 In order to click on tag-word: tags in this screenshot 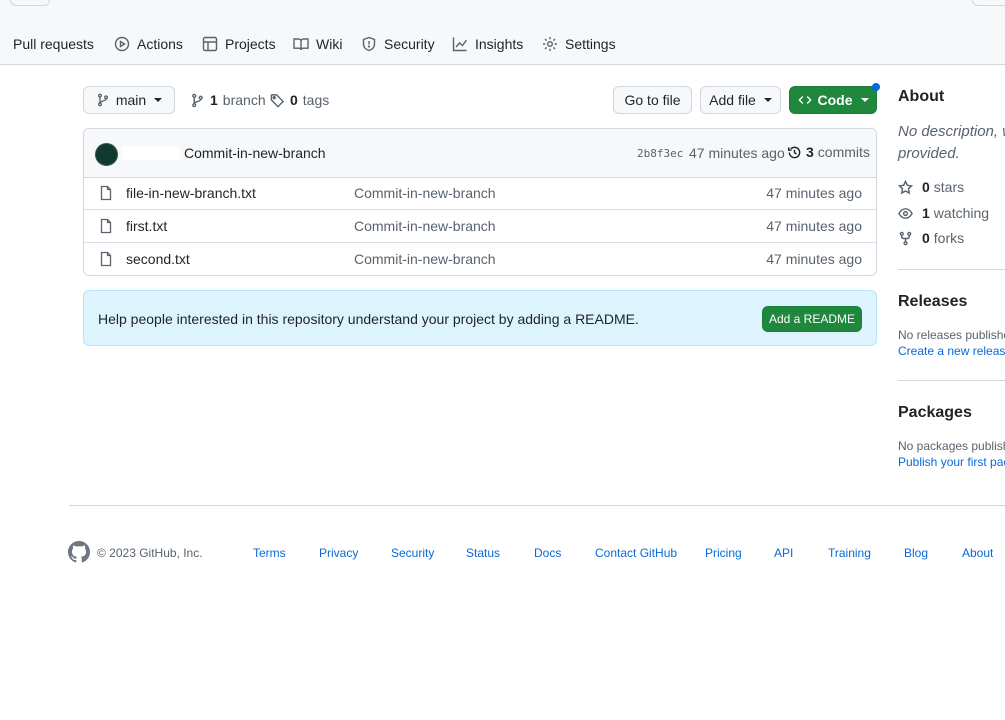, I will do `click(316, 100)`.